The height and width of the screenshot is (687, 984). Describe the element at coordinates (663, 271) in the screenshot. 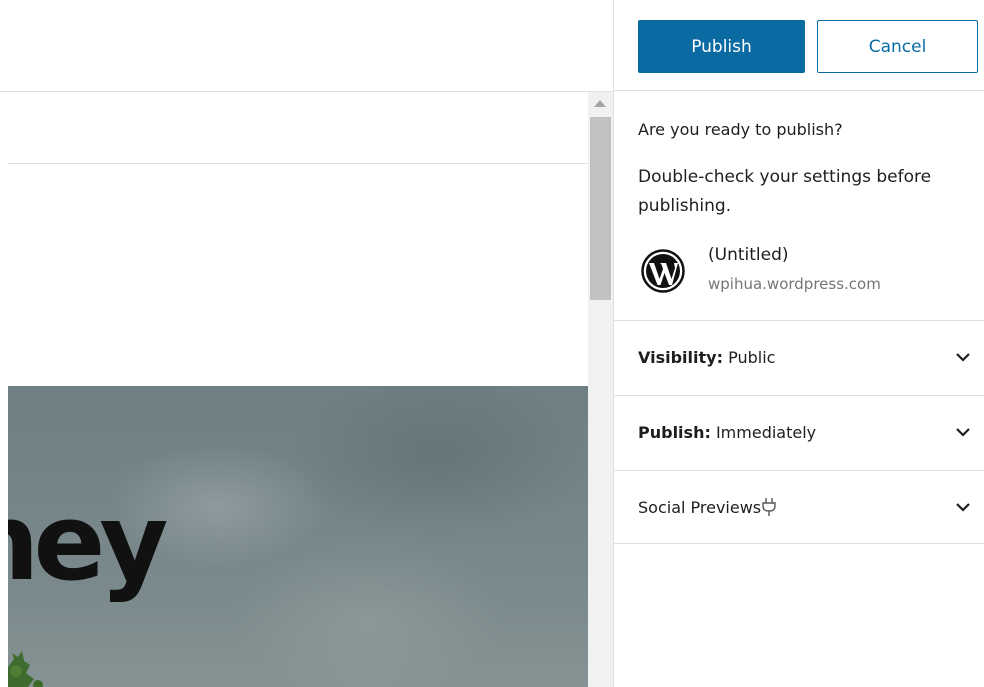

I see `wordpress-logo-icon` at that location.